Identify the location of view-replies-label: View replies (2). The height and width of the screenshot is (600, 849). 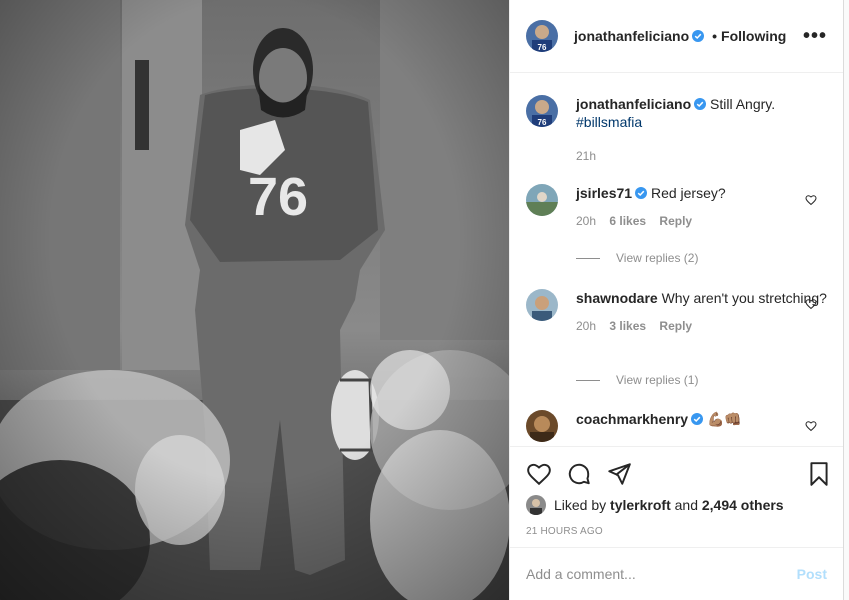
(657, 258).